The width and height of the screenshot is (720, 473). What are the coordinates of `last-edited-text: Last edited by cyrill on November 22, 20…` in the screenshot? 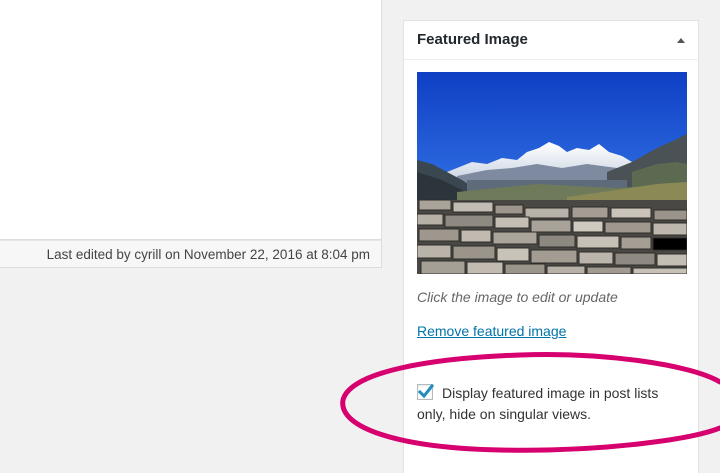 It's located at (208, 254).